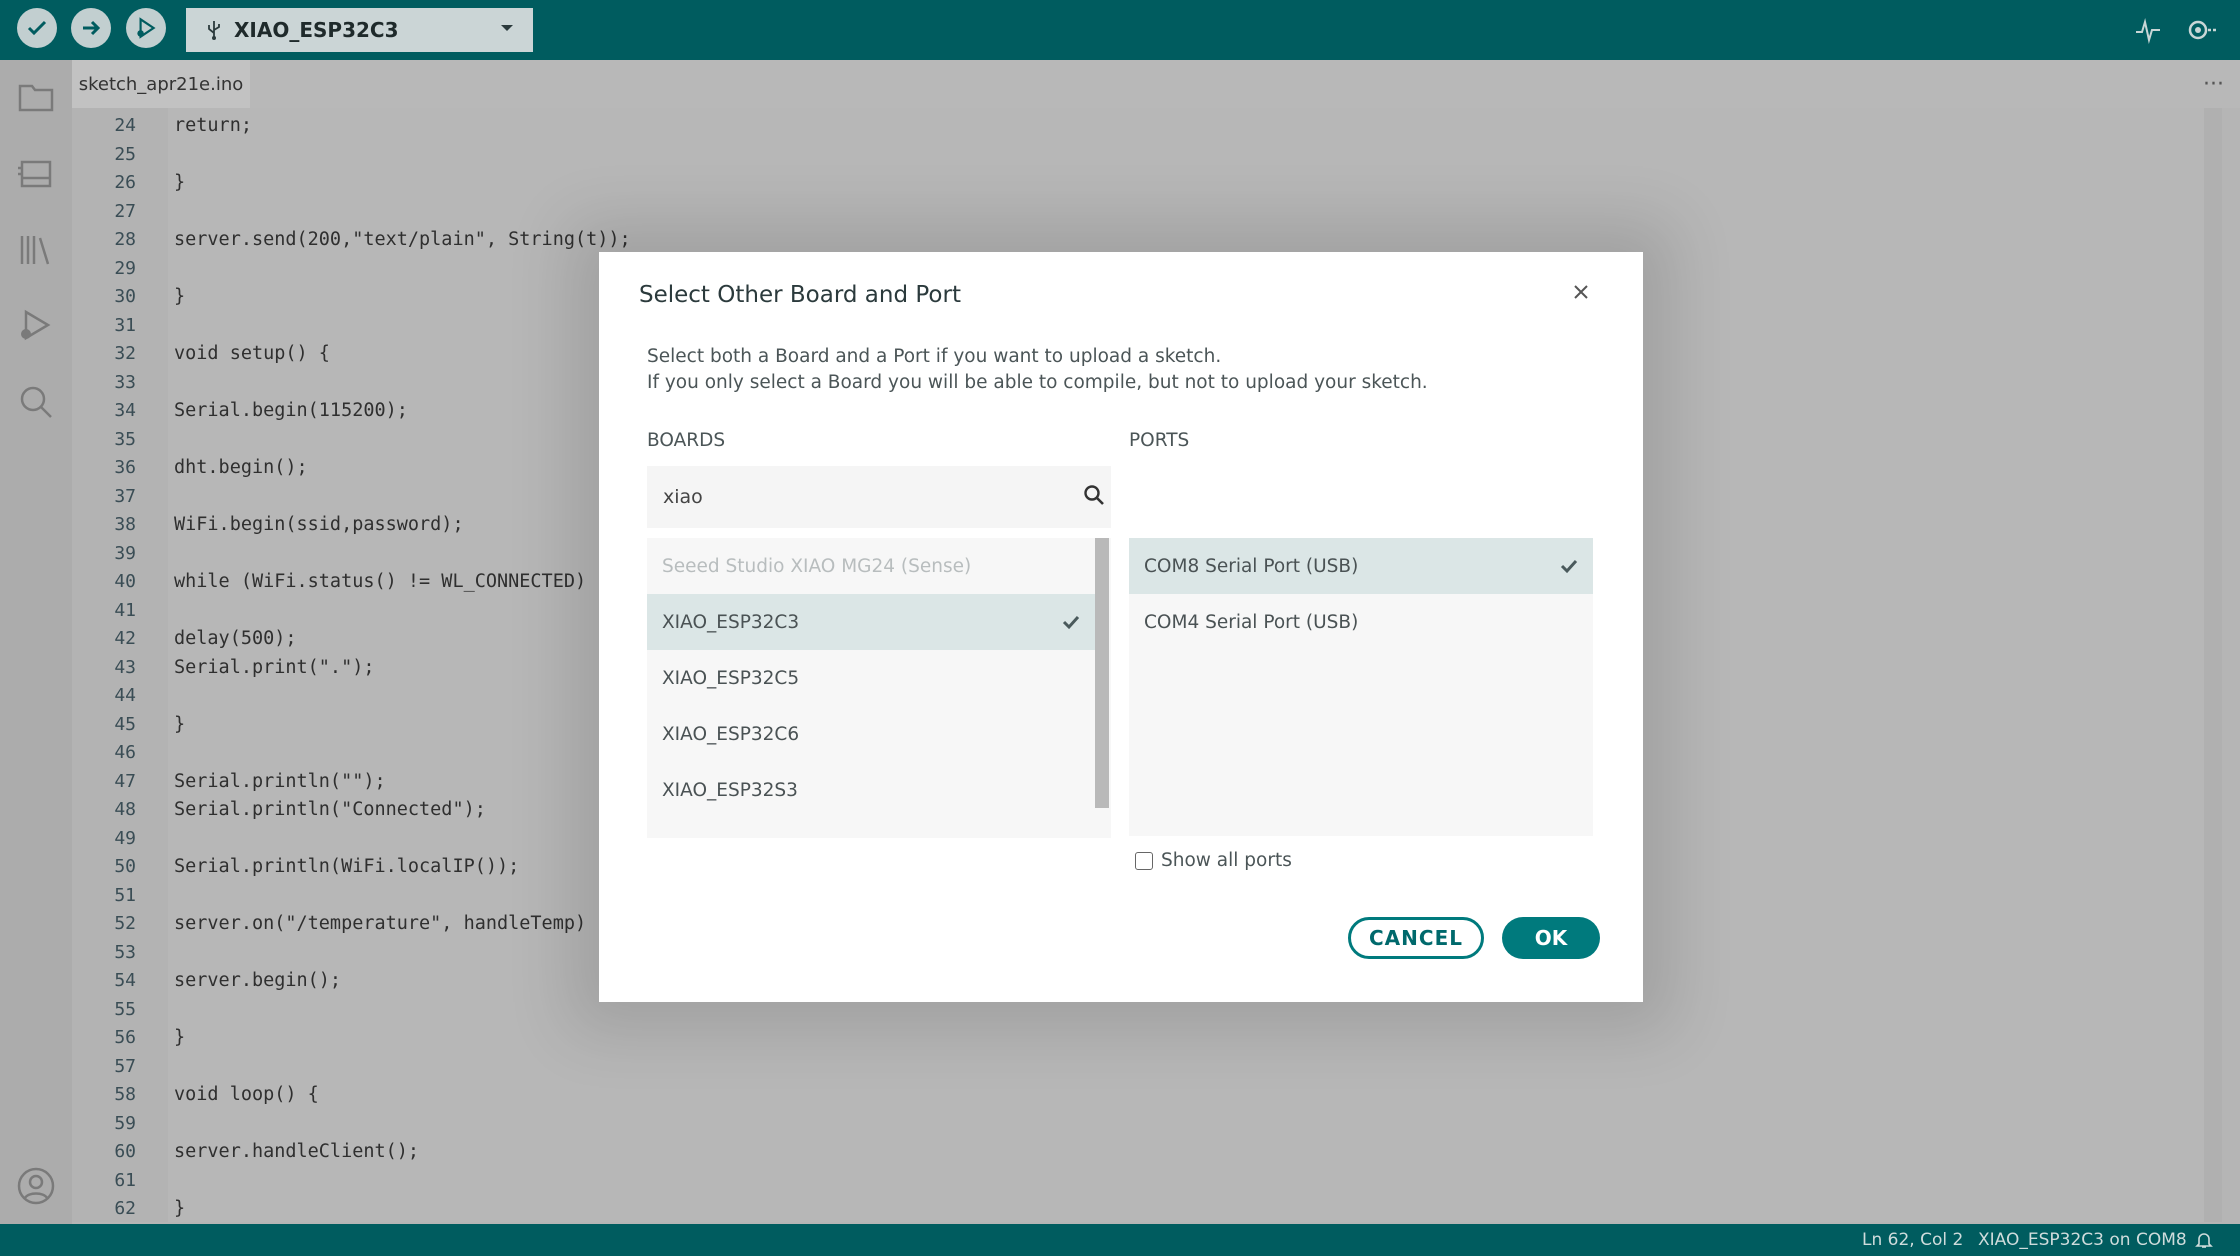 The width and height of the screenshot is (2240, 1256). I want to click on line-number: 26, so click(125, 182).